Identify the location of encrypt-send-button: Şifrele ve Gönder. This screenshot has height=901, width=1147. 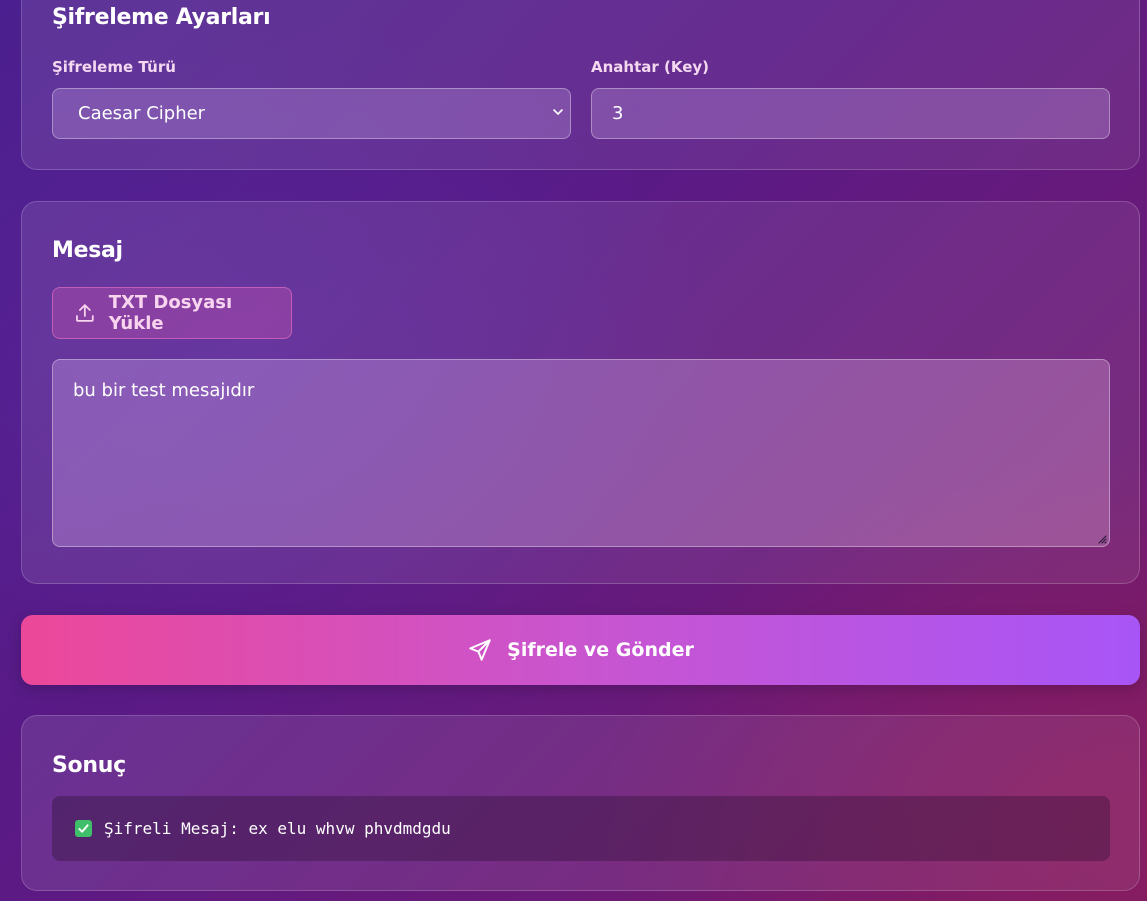
(580, 650).